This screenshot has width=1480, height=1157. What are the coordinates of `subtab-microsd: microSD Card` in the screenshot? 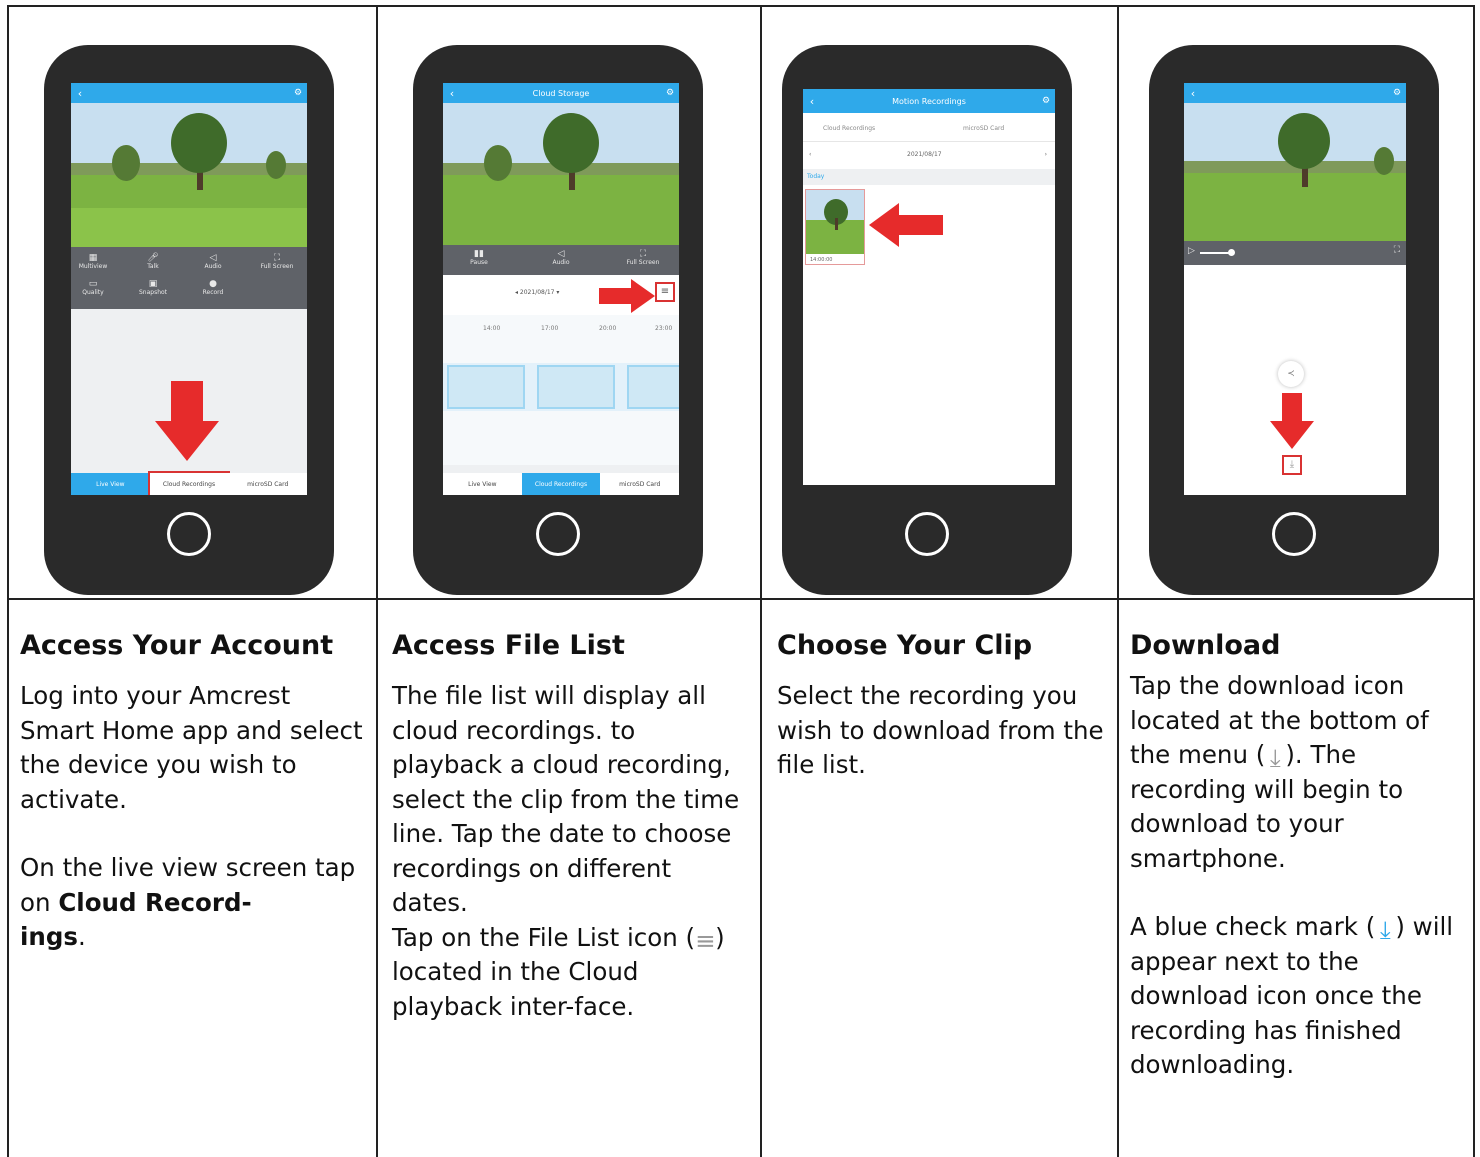 It's located at (983, 128).